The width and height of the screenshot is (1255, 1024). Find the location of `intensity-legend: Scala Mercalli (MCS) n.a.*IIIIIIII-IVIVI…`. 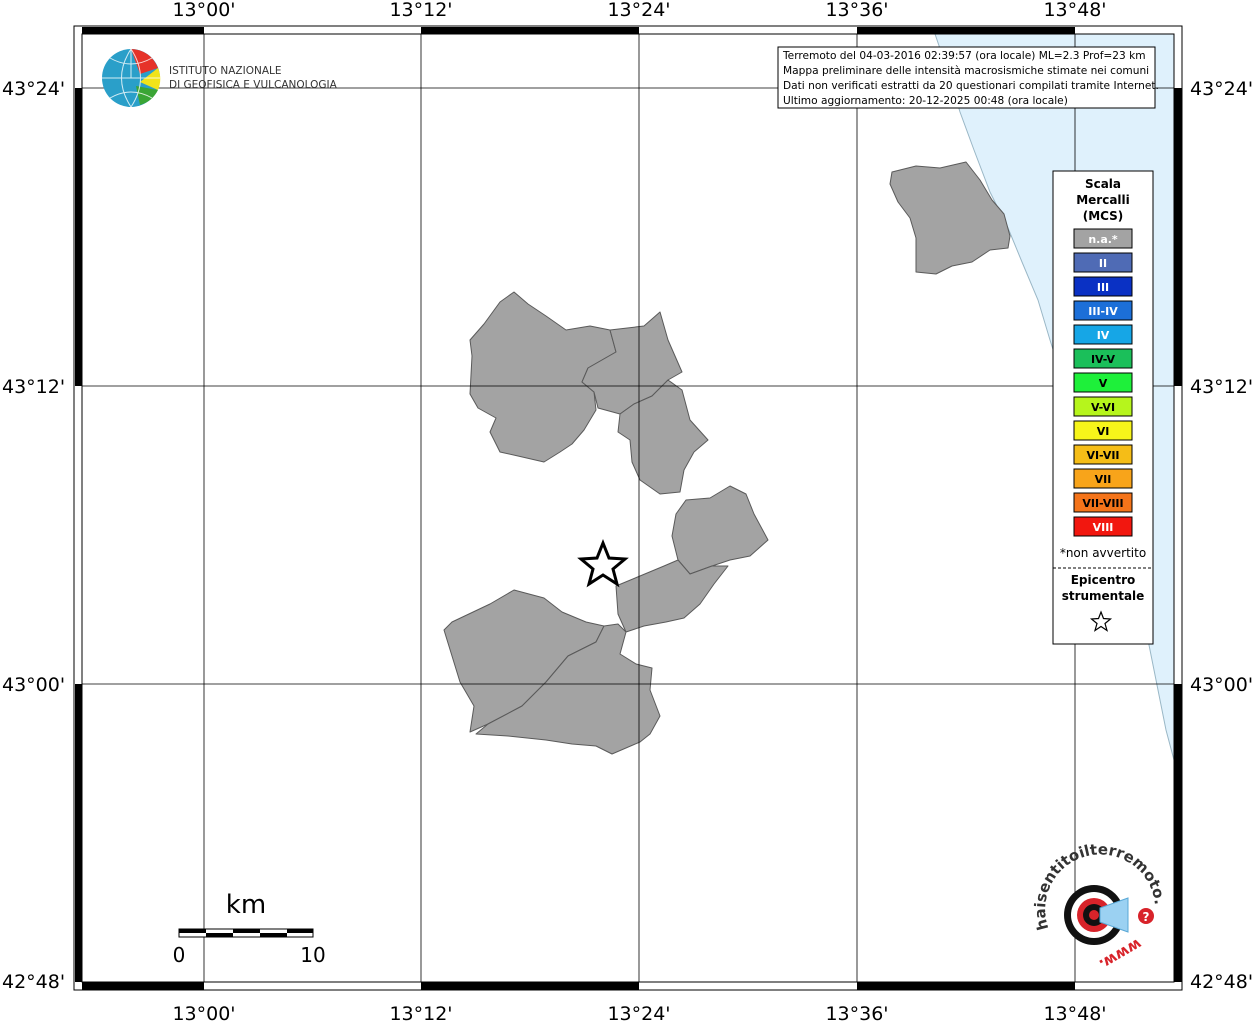

intensity-legend: Scala Mercalli (MCS) n.a.*IIIIIIII-IVIVI… is located at coordinates (1103, 407).